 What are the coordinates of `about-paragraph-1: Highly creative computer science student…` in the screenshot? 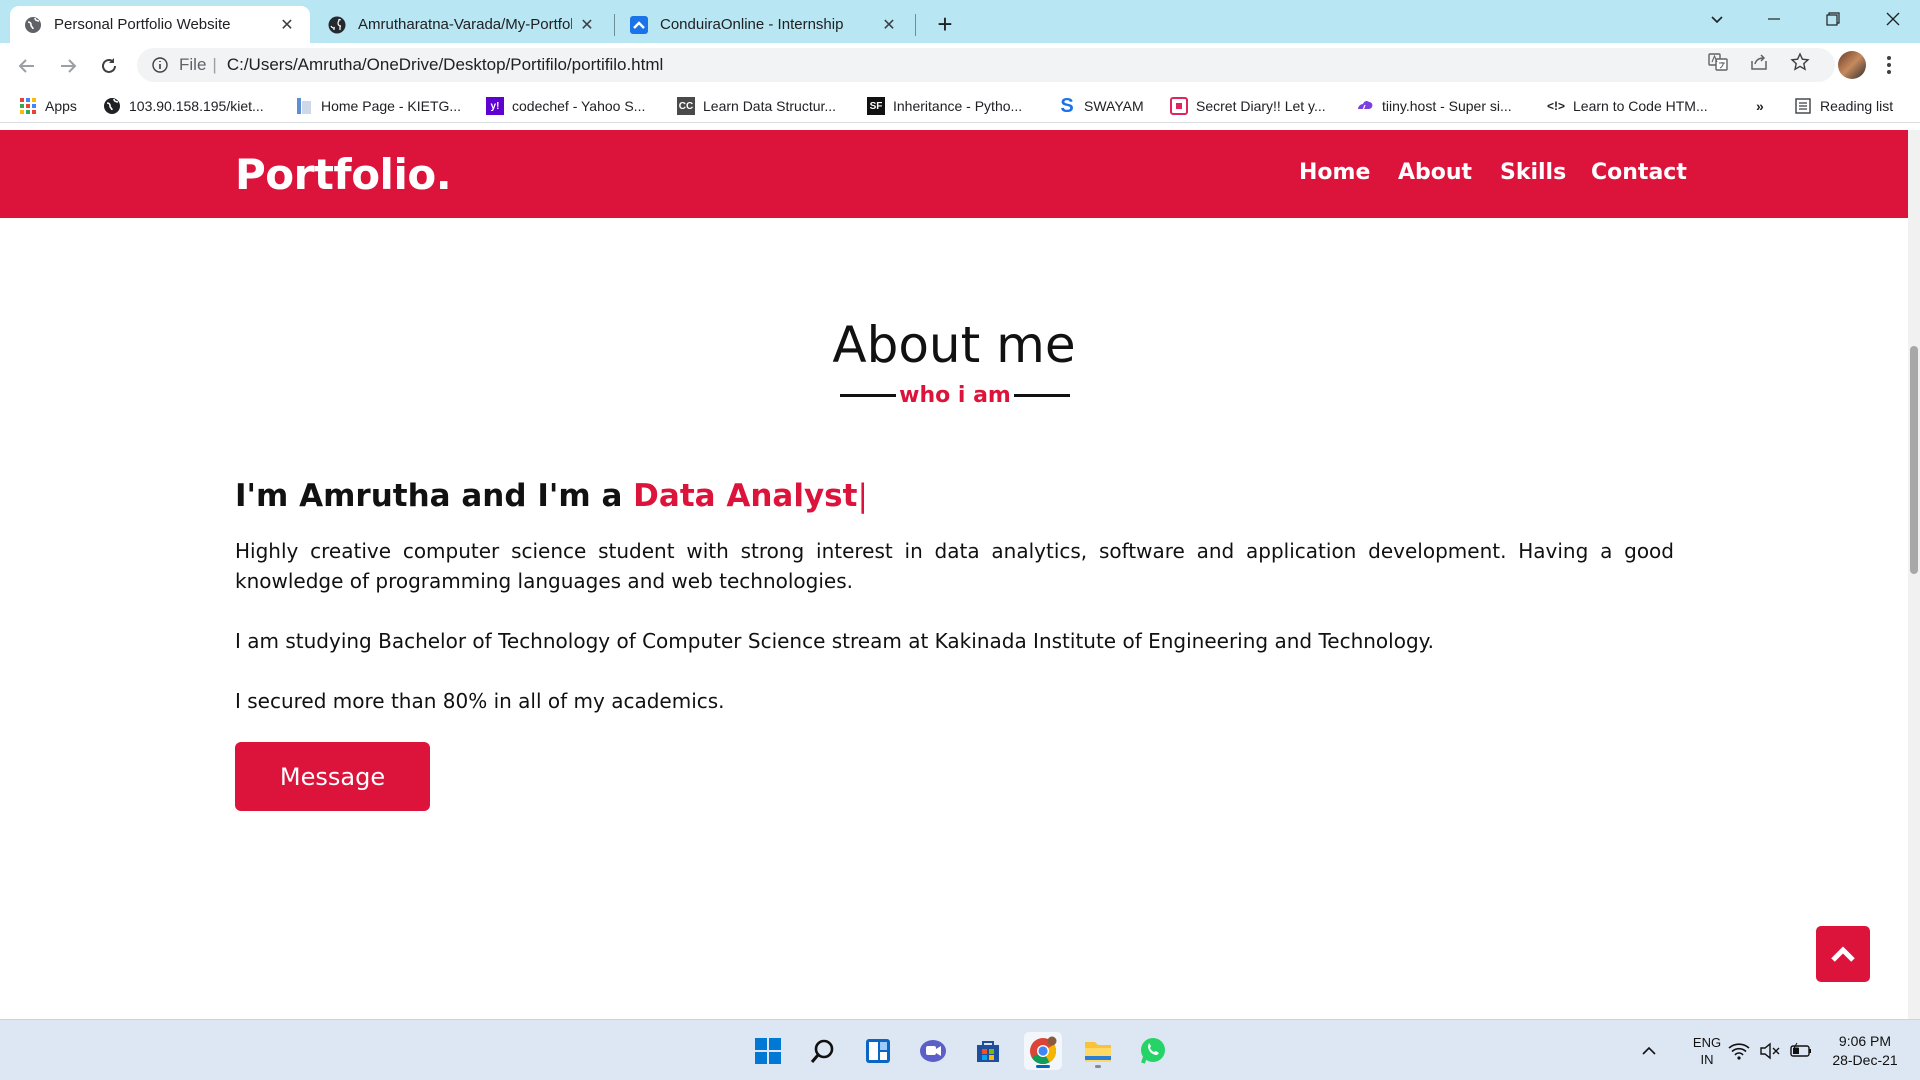 It's located at (954, 566).